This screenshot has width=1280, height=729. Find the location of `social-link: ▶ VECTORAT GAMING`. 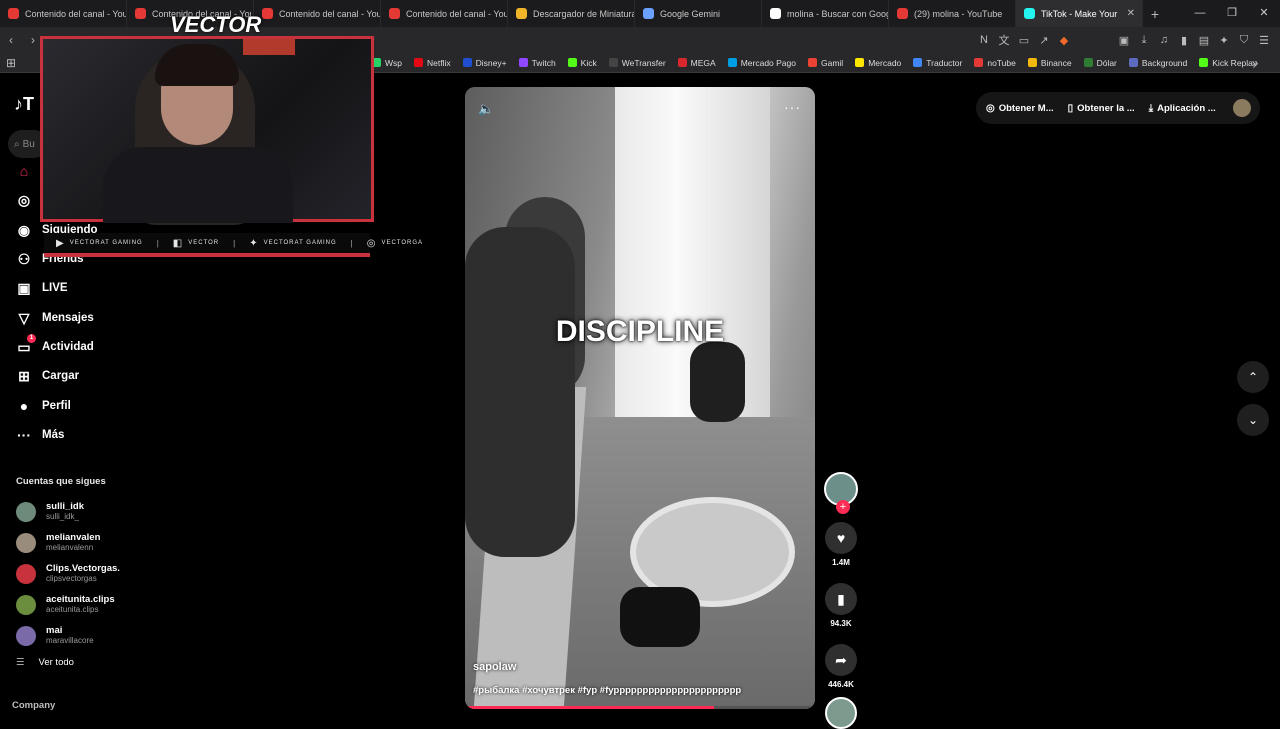

social-link: ▶ VECTORAT GAMING is located at coordinates (99, 243).